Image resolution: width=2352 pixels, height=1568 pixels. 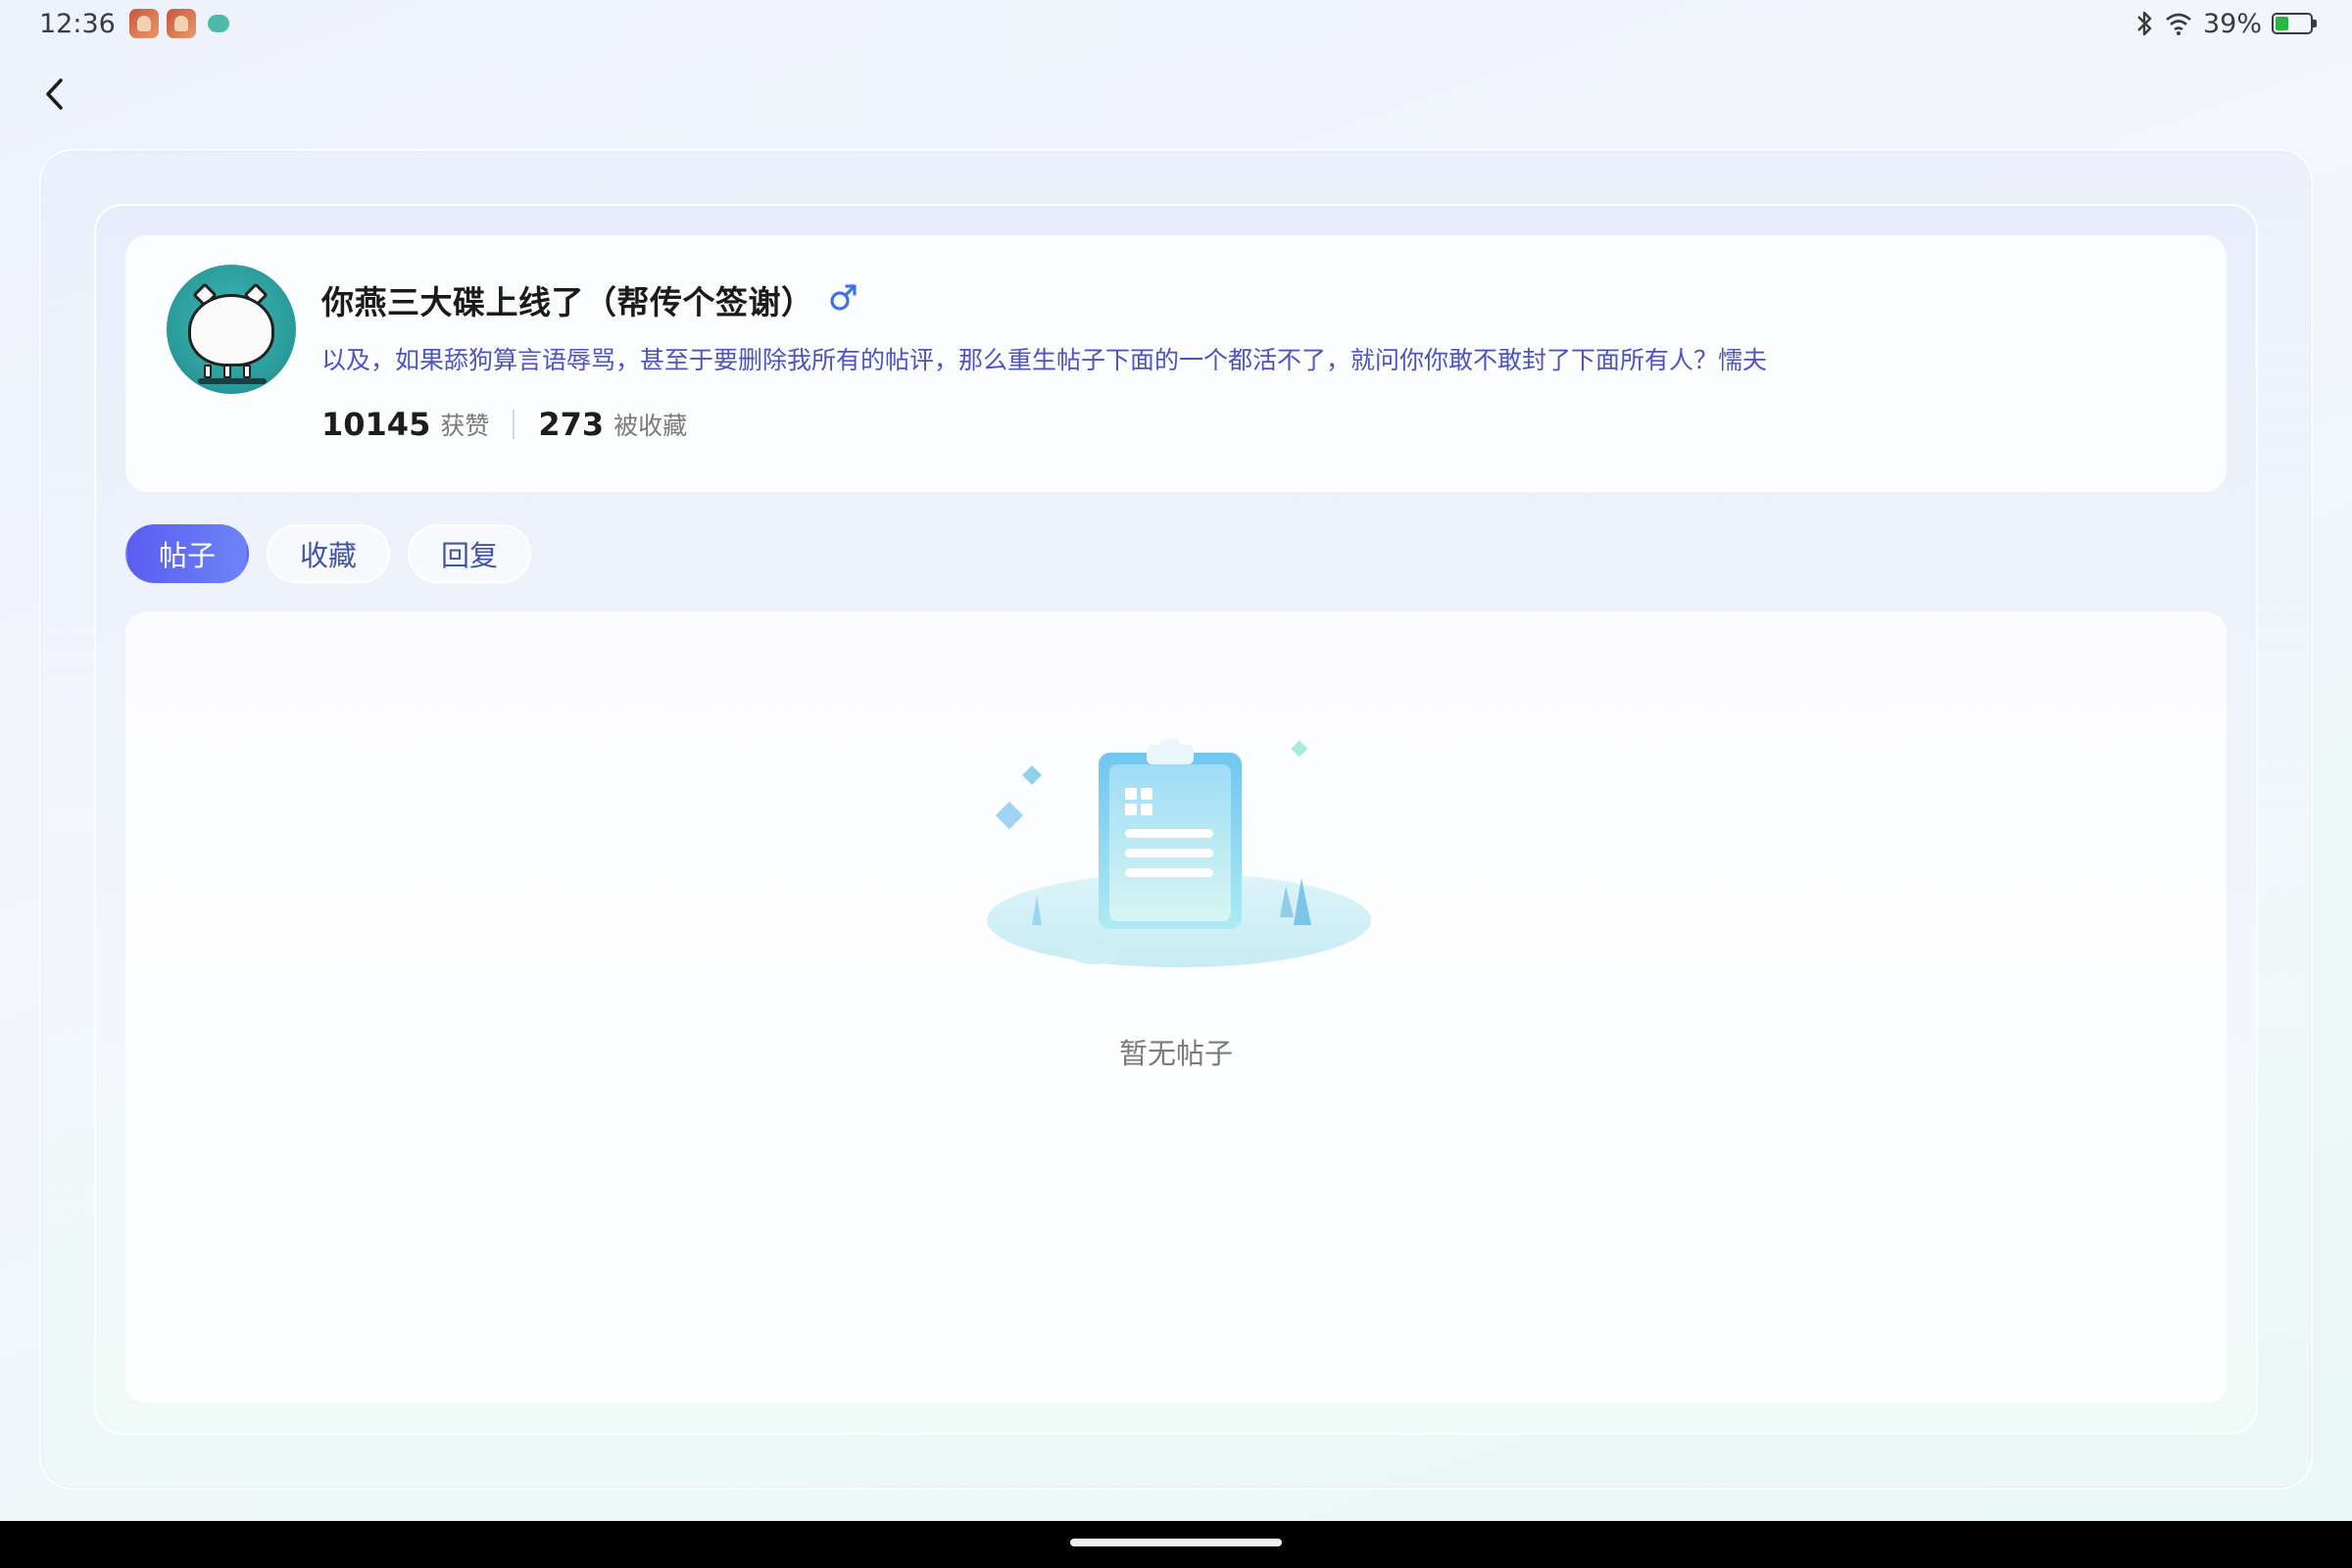 What do you see at coordinates (465, 426) in the screenshot?
I see `likes-label: 获赞` at bounding box center [465, 426].